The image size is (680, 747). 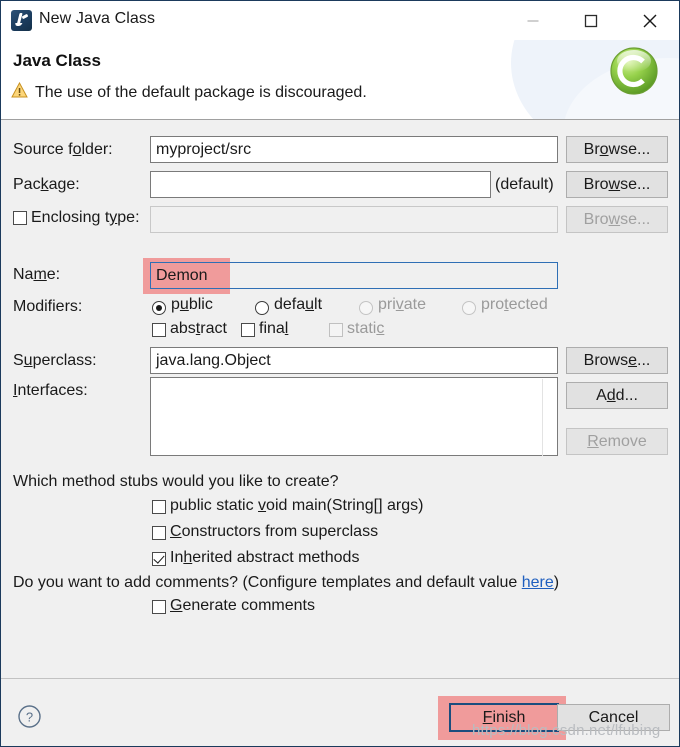 What do you see at coordinates (634, 71) in the screenshot?
I see `green-c-logo` at bounding box center [634, 71].